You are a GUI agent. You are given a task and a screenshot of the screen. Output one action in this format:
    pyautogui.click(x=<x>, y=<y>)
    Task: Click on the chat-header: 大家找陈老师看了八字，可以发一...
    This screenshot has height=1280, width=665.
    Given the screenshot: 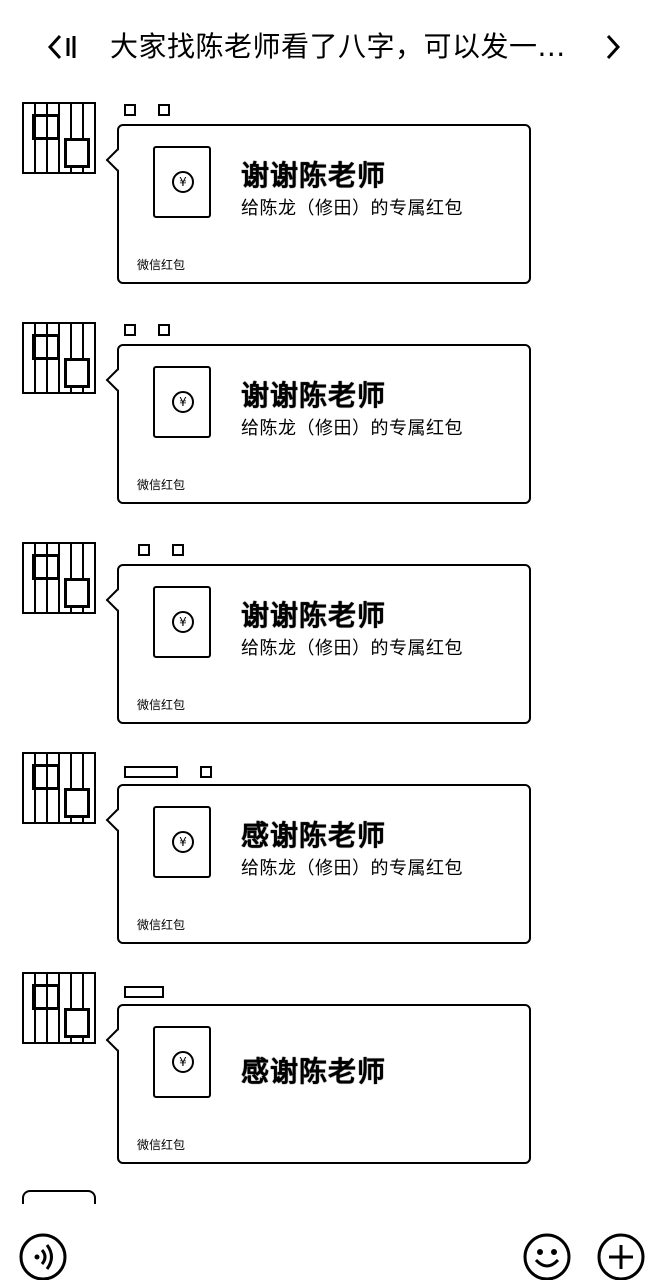 What is the action you would take?
    pyautogui.click(x=332, y=46)
    